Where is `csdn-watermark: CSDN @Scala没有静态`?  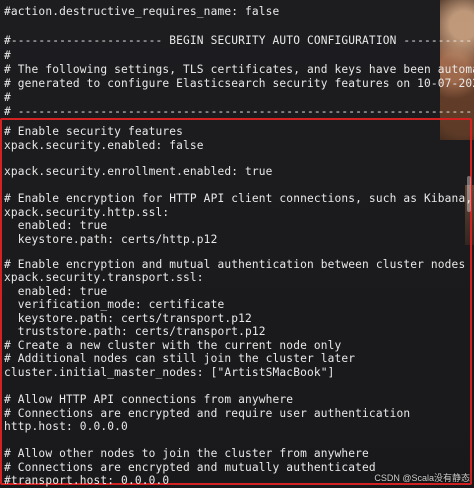 csdn-watermark: CSDN @Scala没有静态 is located at coordinates (422, 478).